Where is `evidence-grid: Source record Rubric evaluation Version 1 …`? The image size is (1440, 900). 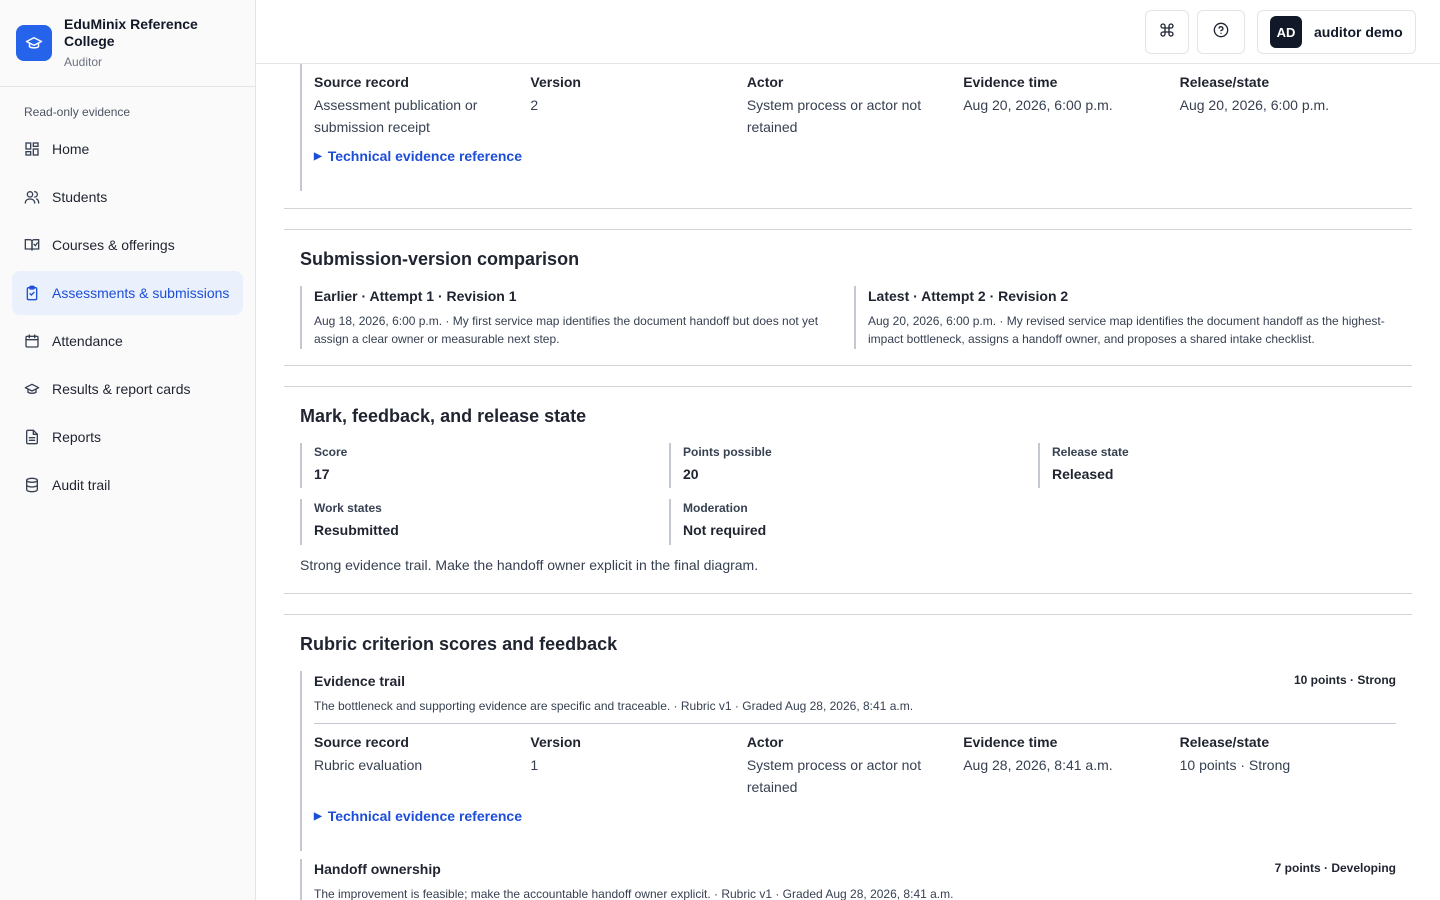 evidence-grid: Source record Rubric evaluation Version 1 … is located at coordinates (855, 765).